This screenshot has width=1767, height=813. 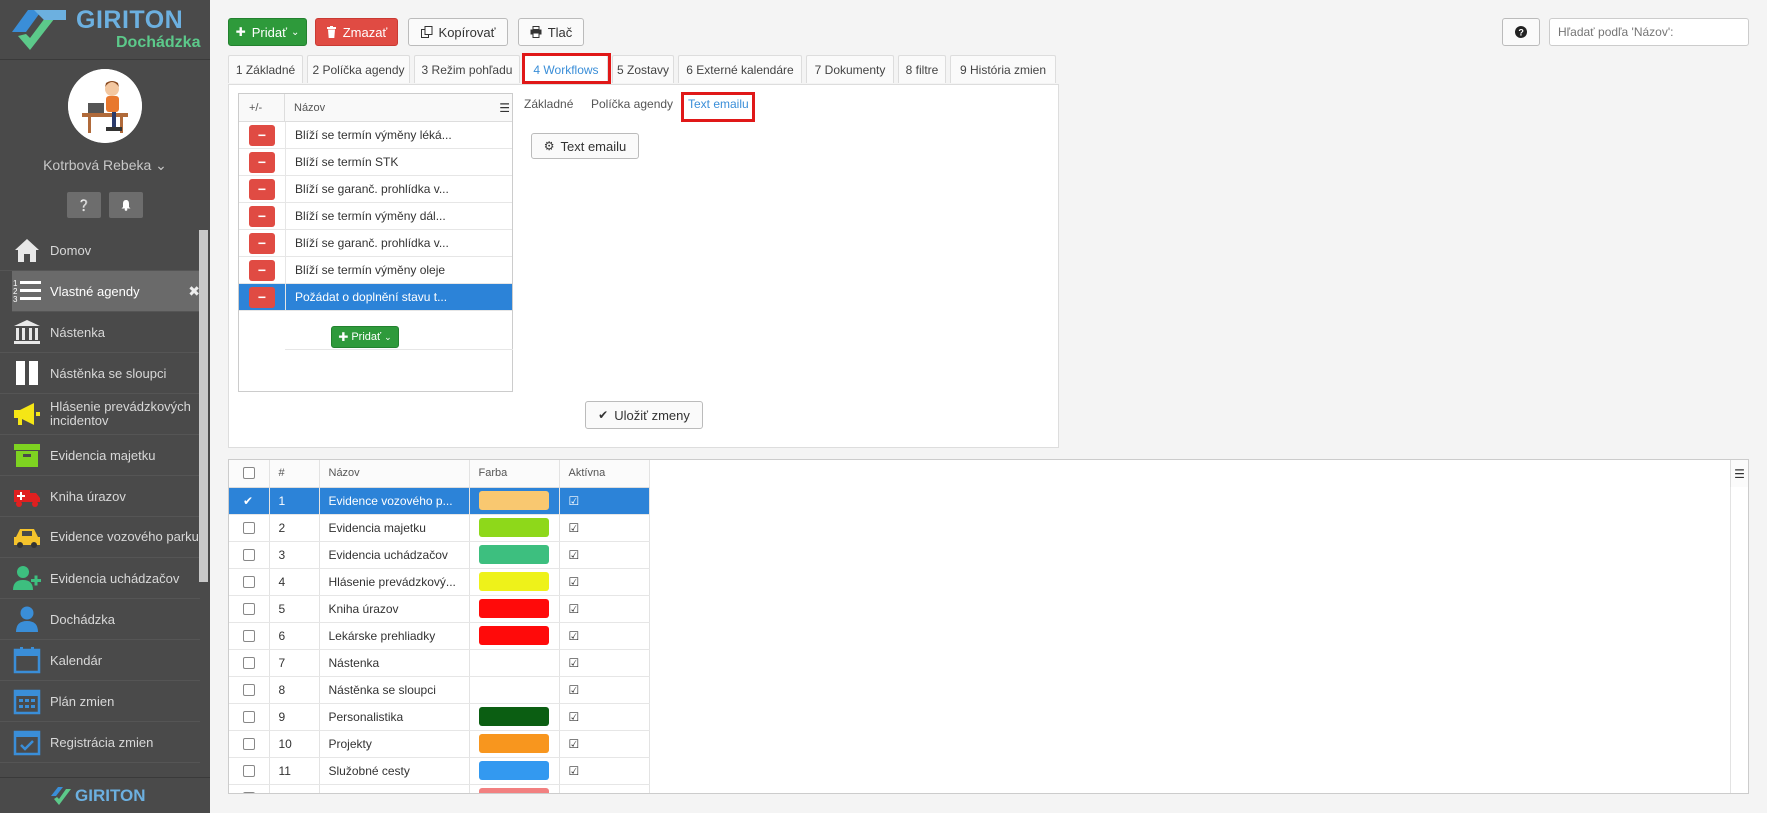 What do you see at coordinates (100, 742) in the screenshot?
I see `sidebar-item-registracia-zmien: Registrácia zmien` at bounding box center [100, 742].